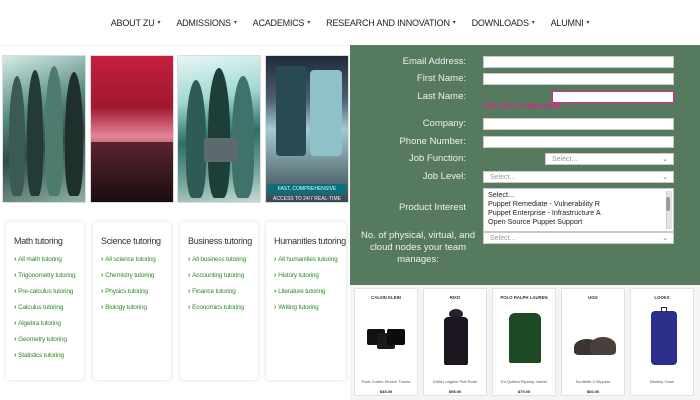 The height and width of the screenshot is (400, 700). I want to click on product-card: RIXO Gilda Longline Puff Robe $95.00, so click(455, 342).